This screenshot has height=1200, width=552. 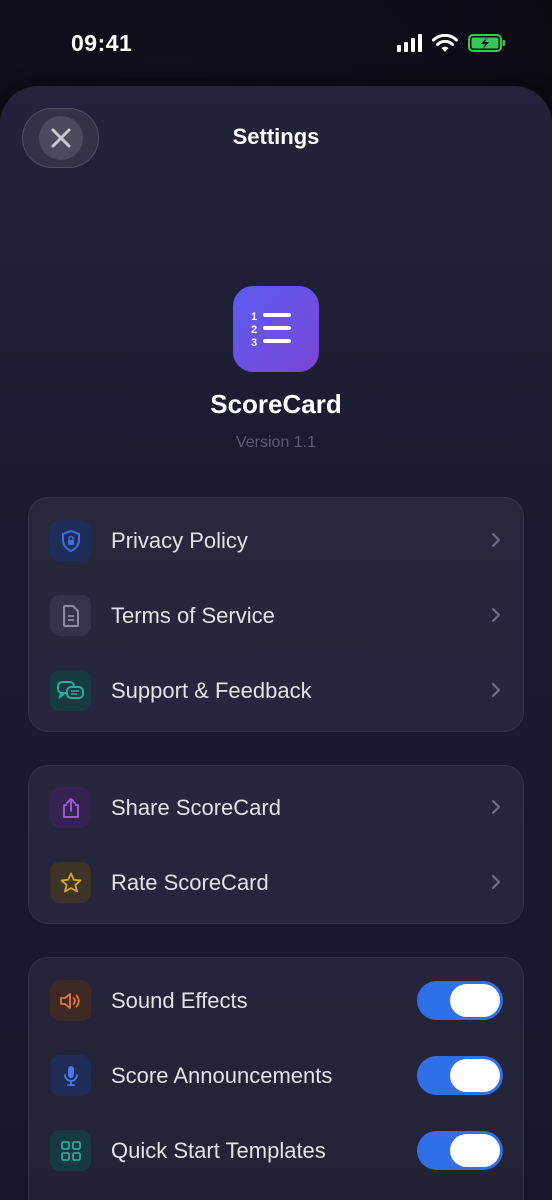 I want to click on quick-start-templates-row: Quick Start Templates, so click(x=276, y=1150).